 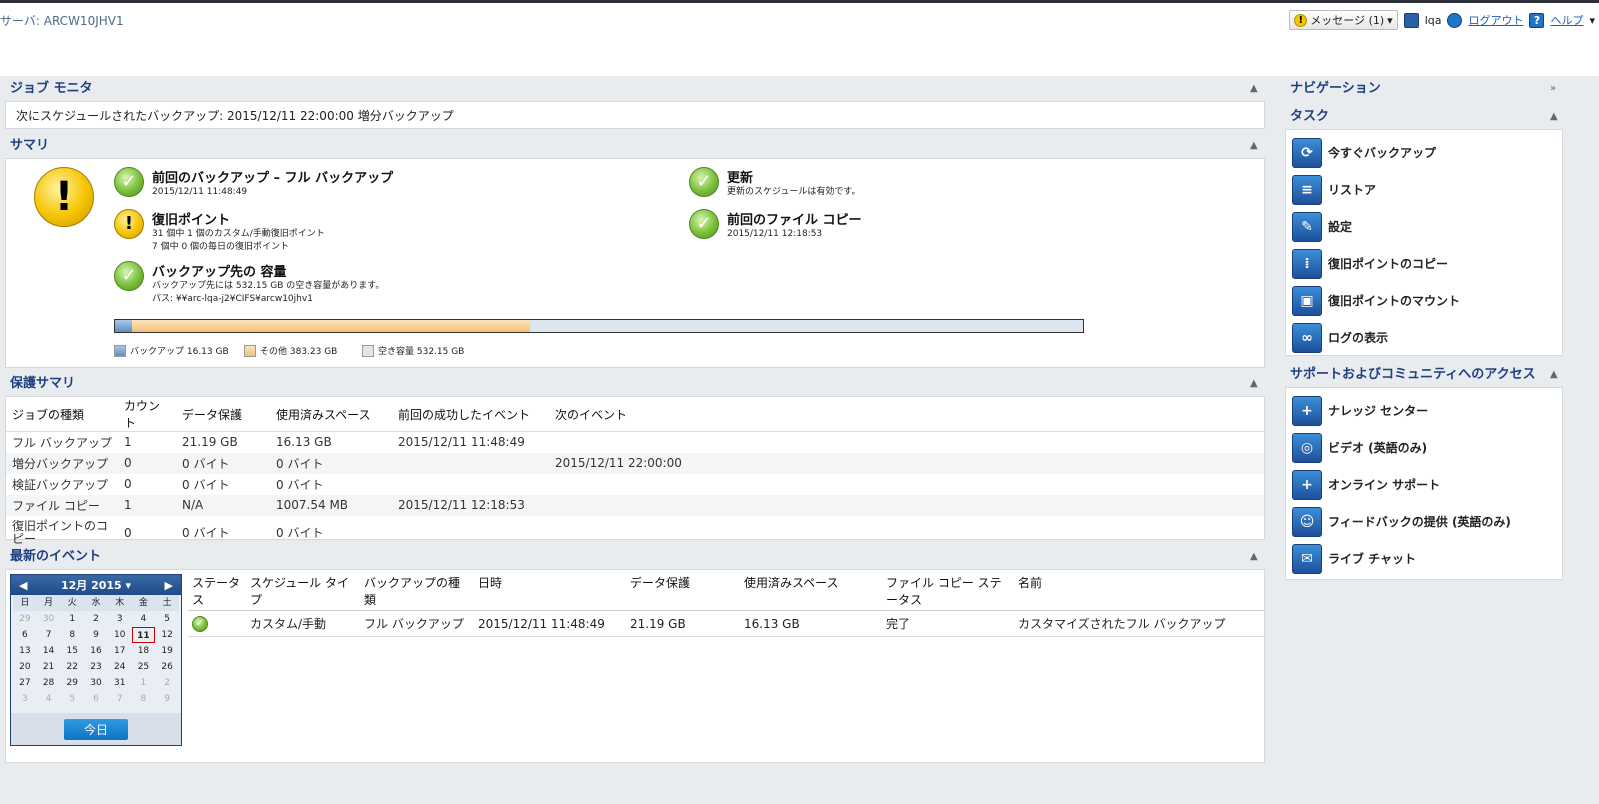 What do you see at coordinates (1424, 263) in the screenshot?
I see `tasks-item: ⁞ 復旧ポイントのコピー` at bounding box center [1424, 263].